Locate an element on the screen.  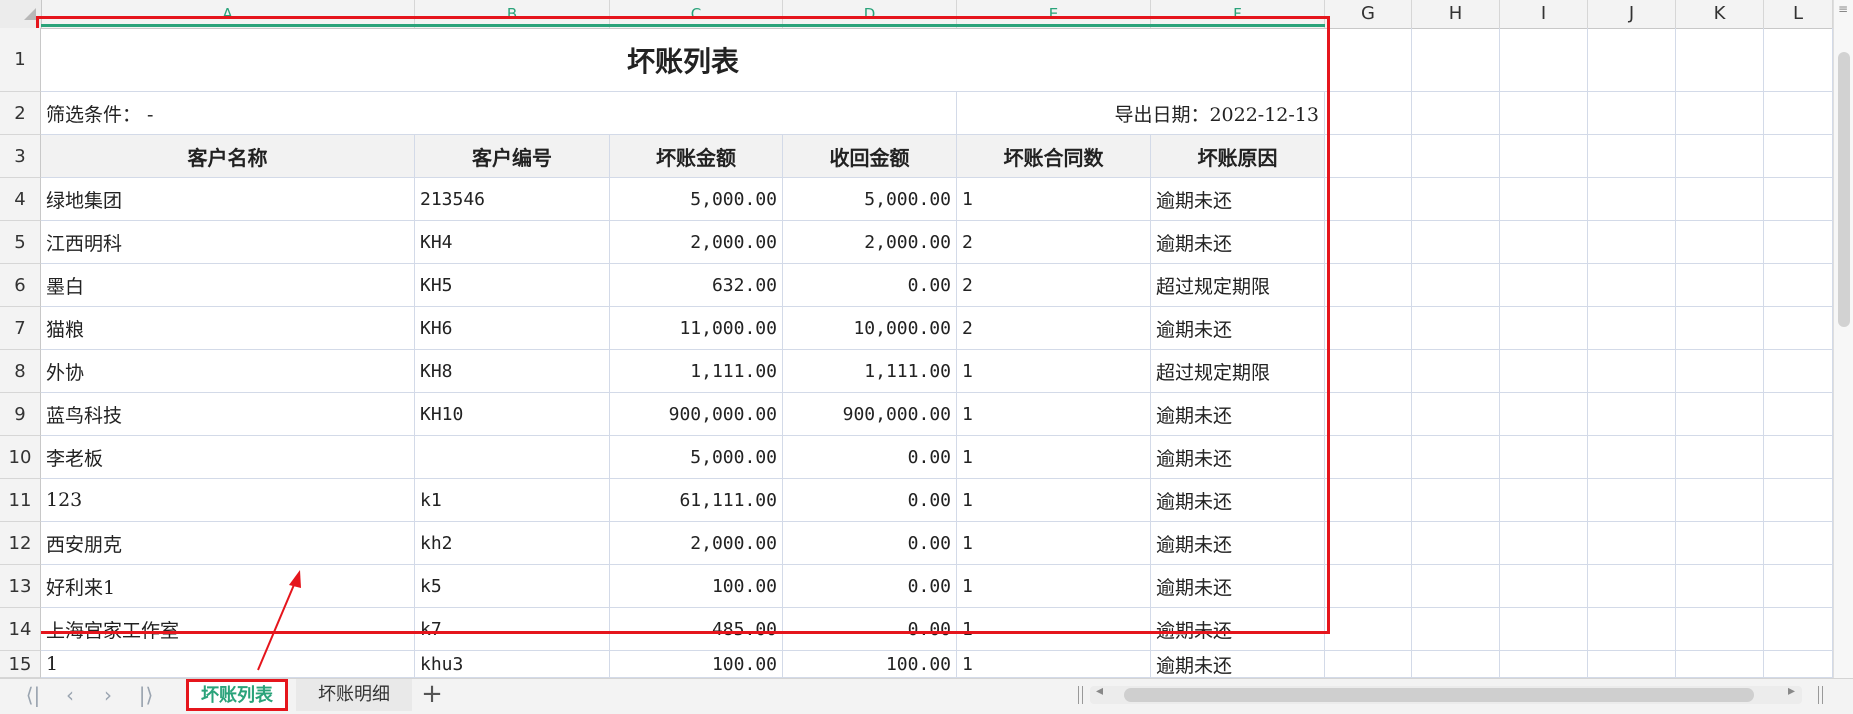
table-cell: 123 is located at coordinates (228, 500).